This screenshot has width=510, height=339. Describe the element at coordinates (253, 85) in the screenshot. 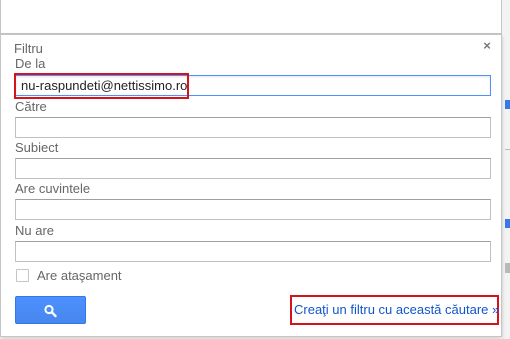

I see `from-field` at that location.